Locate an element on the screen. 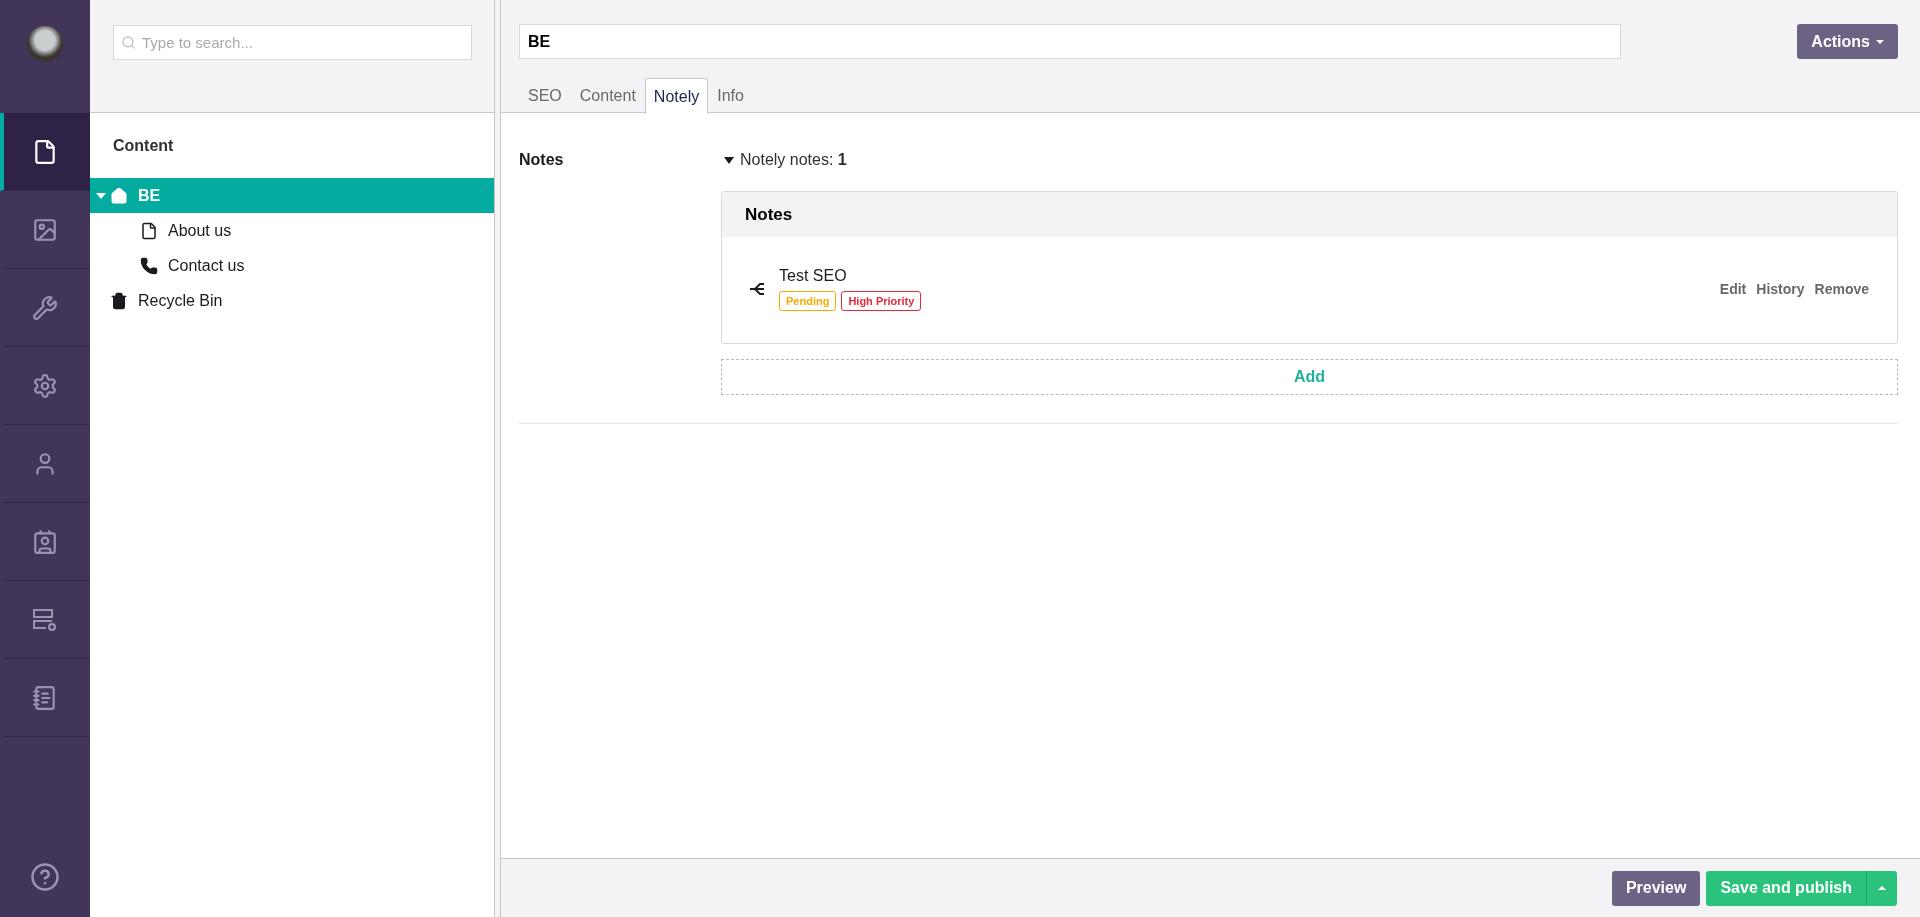  status-tag: Pending is located at coordinates (808, 301).